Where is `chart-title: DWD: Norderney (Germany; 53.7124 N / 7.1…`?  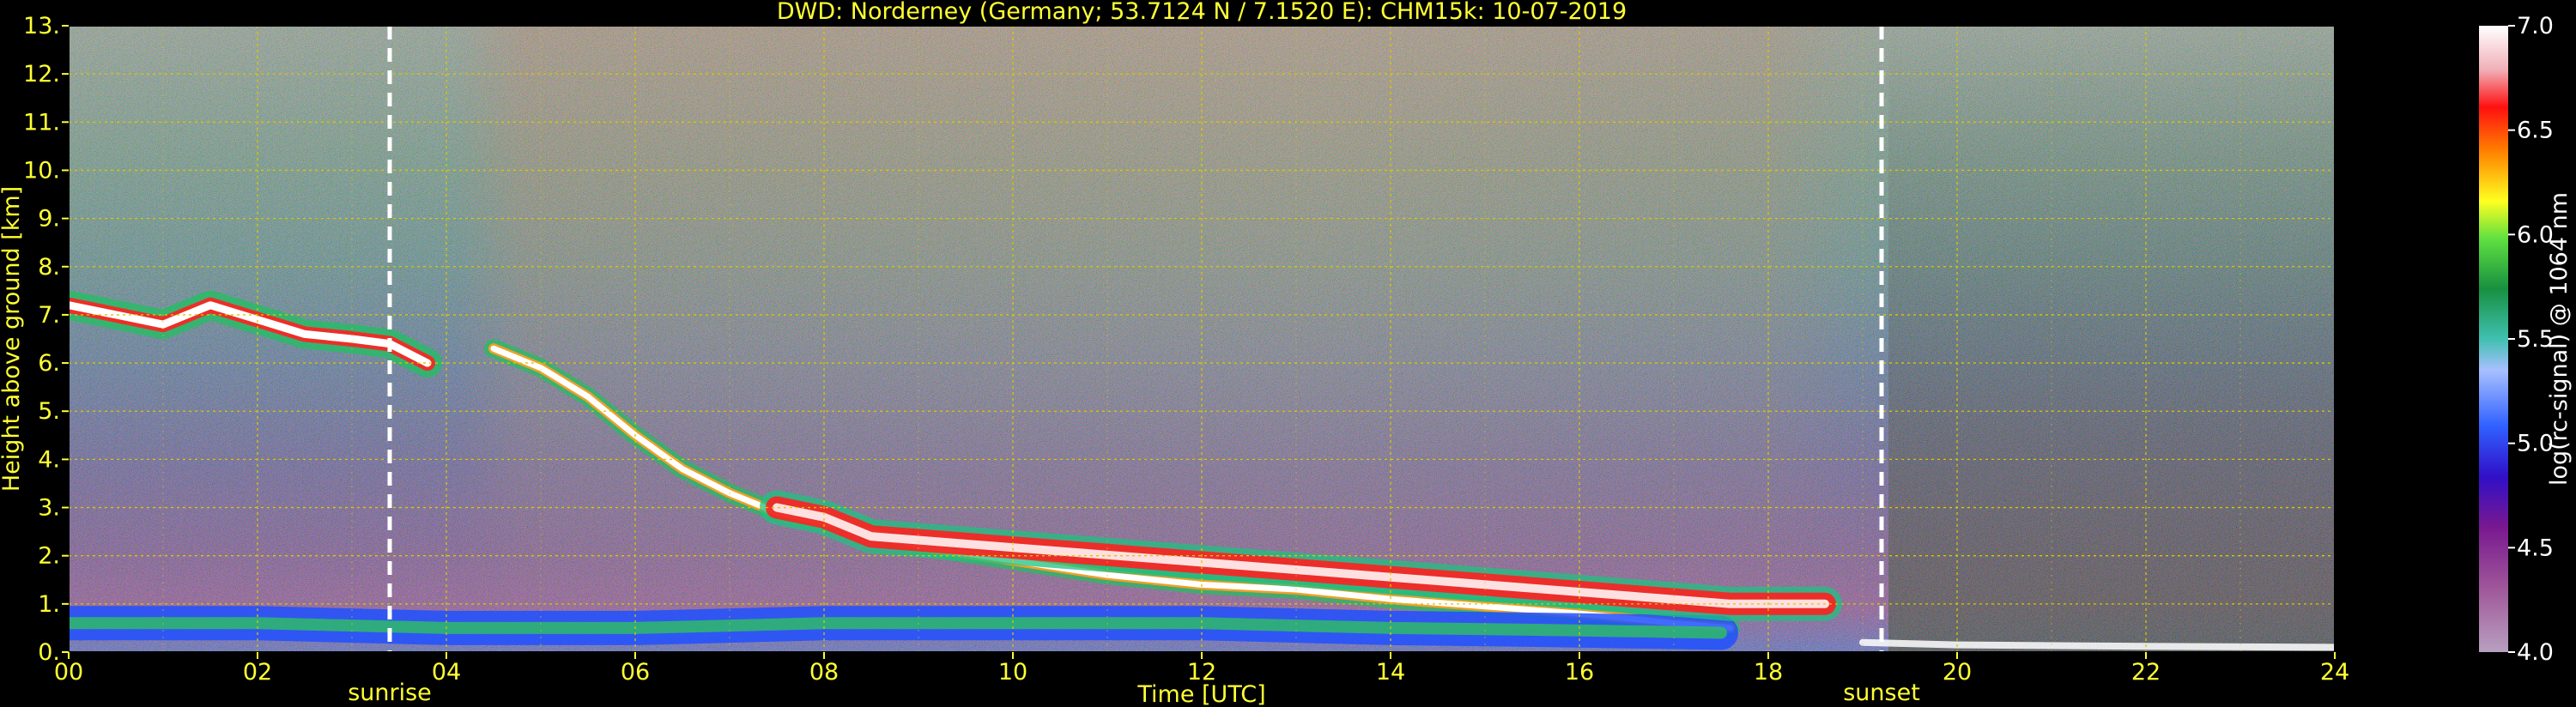 chart-title: DWD: Norderney (Germany; 53.7124 N / 7.1… is located at coordinates (1202, 12).